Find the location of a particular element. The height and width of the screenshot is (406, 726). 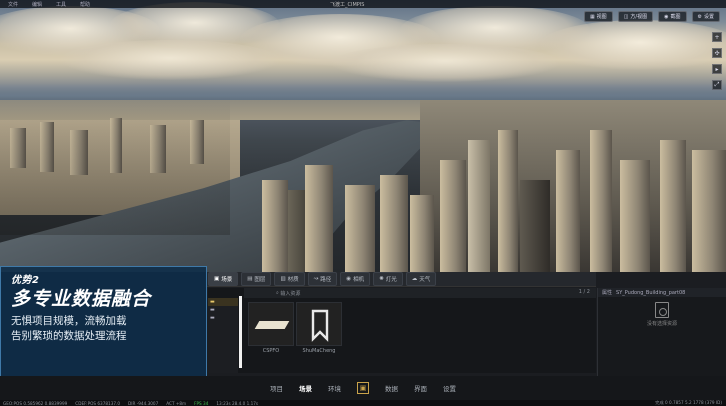

properties-panel: 属性 SY_Pudong_Building_part08 没有选择资源 is located at coordinates (661, 332).